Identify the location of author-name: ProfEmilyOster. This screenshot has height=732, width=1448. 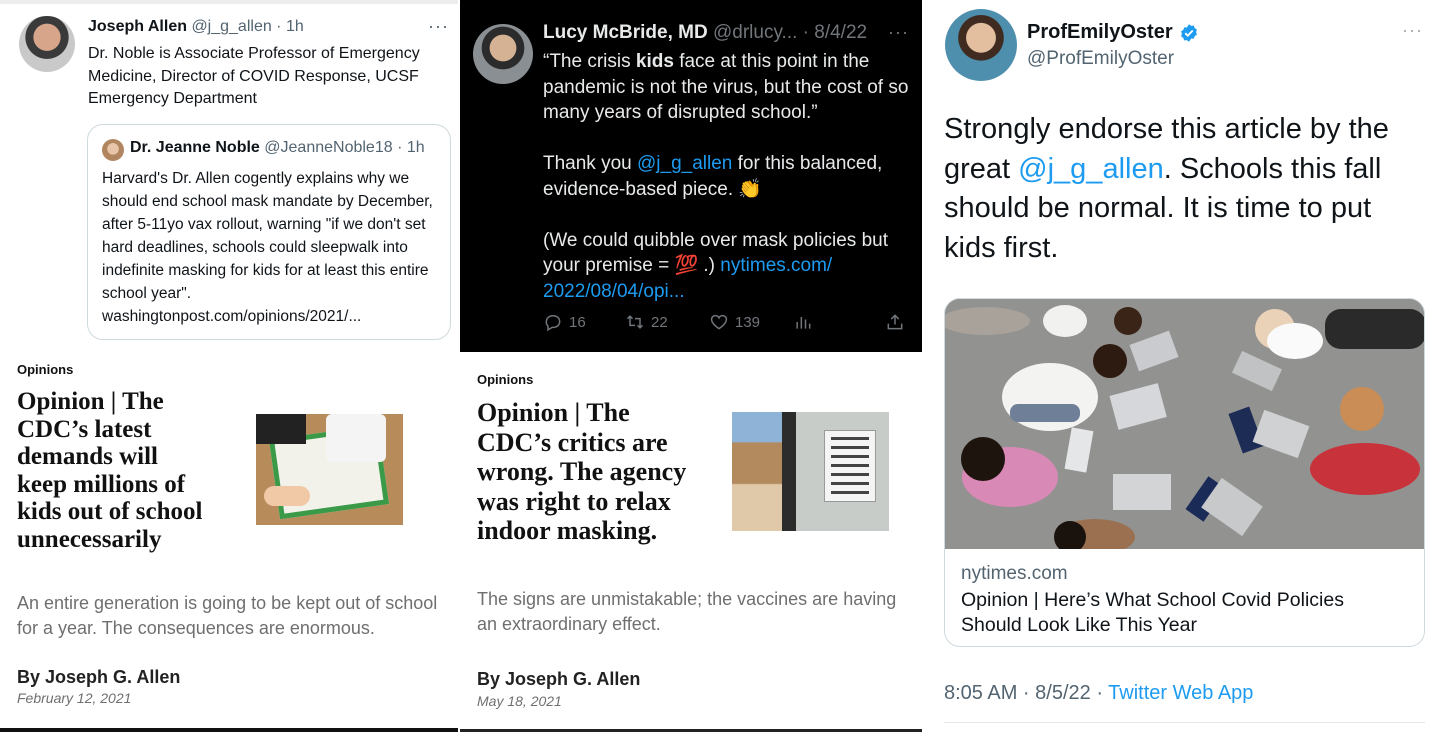
(1100, 32).